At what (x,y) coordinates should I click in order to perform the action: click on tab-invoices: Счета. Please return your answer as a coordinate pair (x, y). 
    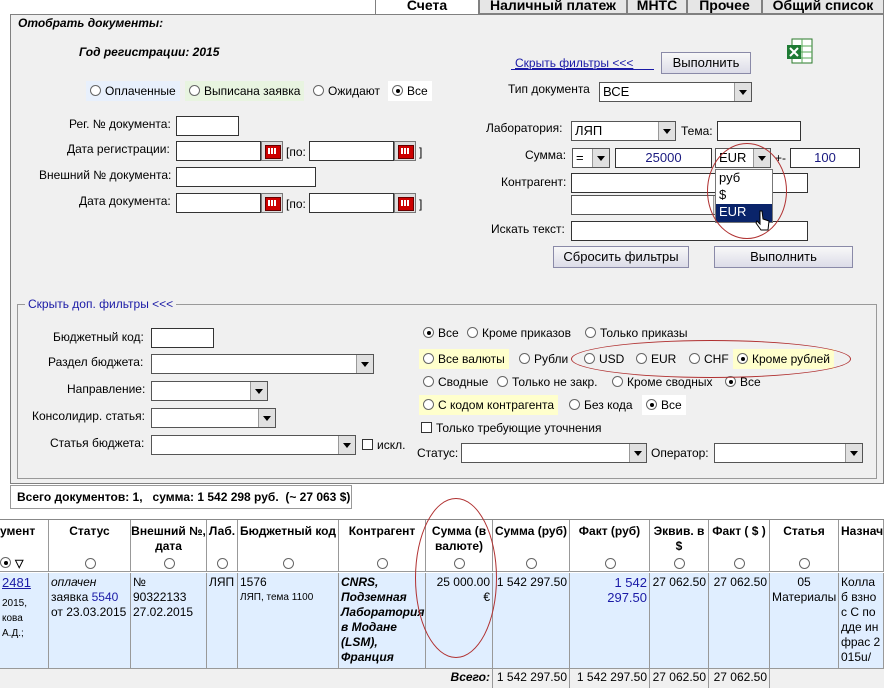
    Looking at the image, I should click on (427, 7).